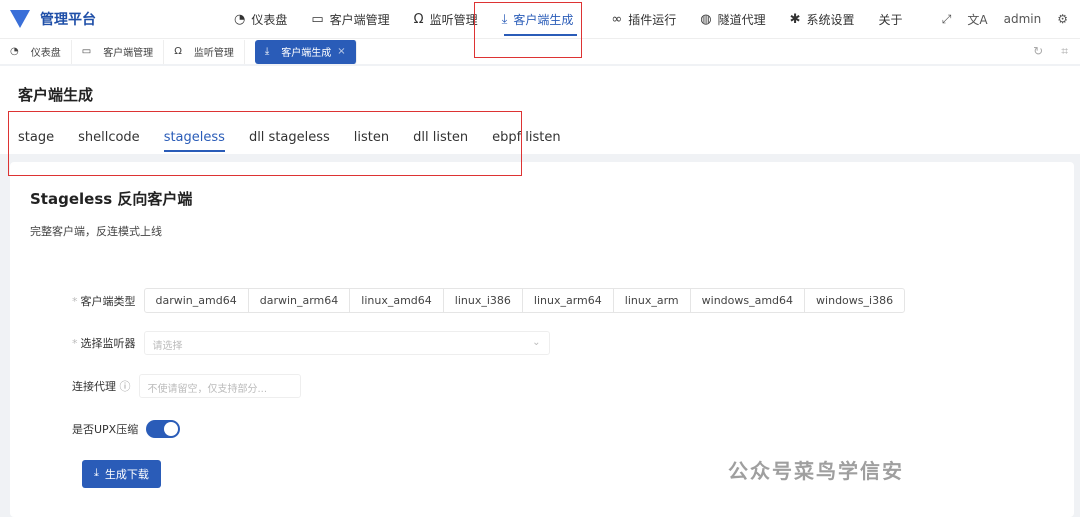  I want to click on tab-label: 仪表盘, so click(45, 53).